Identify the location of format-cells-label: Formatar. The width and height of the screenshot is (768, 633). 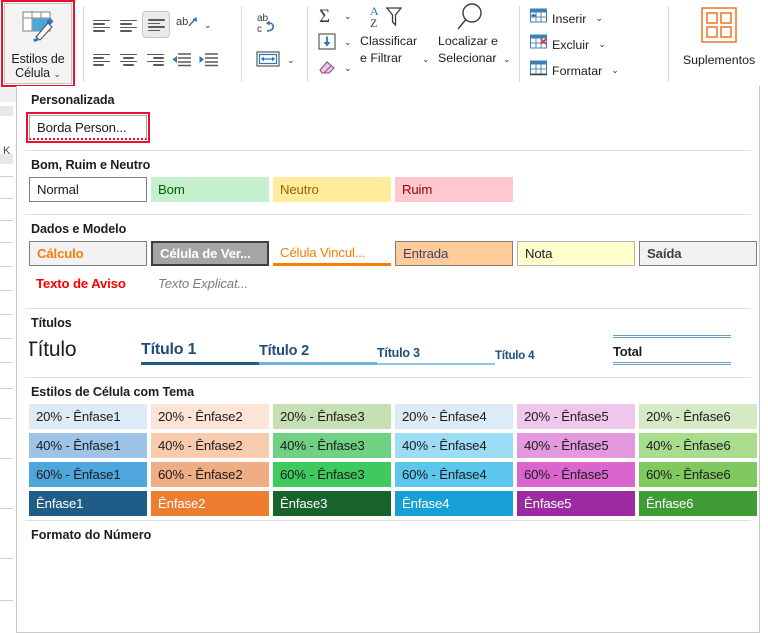
(577, 70).